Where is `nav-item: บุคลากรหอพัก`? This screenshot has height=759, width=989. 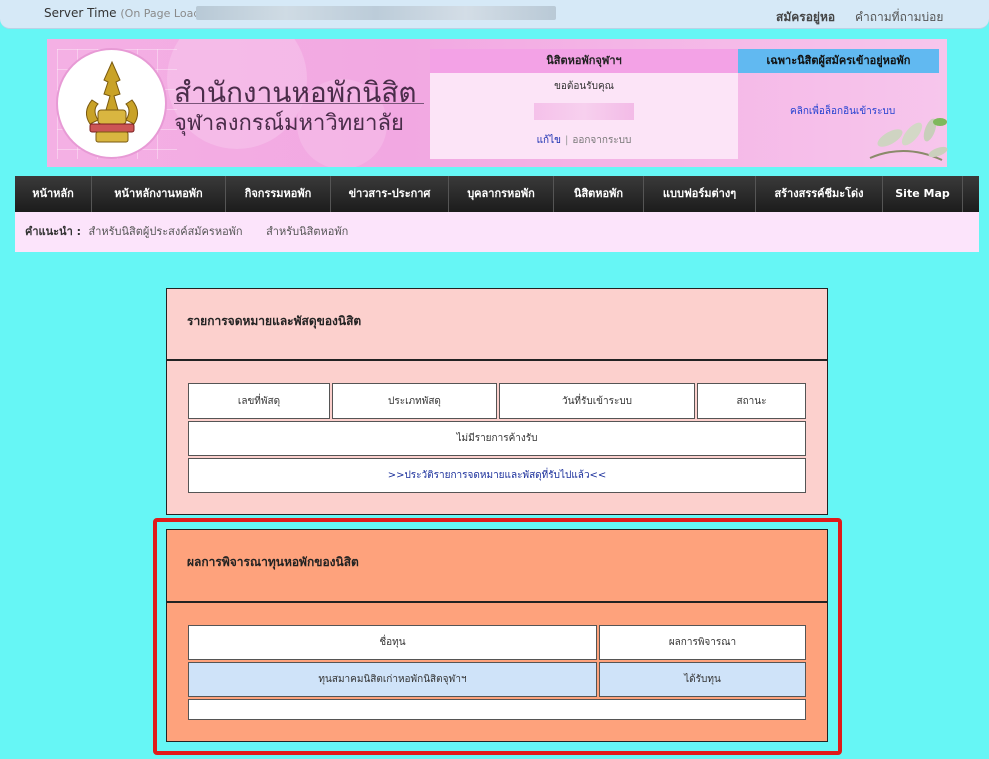 nav-item: บุคลากรหอพัก is located at coordinates (501, 194).